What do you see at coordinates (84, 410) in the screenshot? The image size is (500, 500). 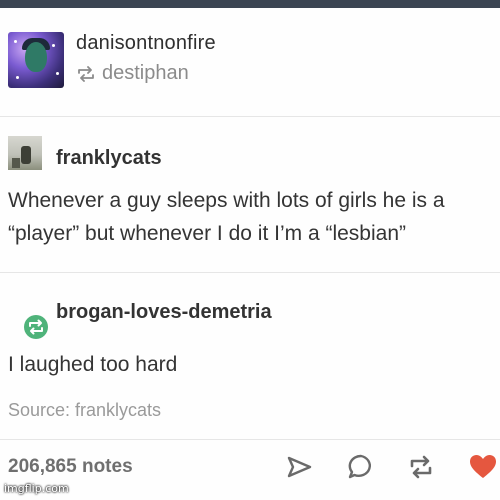 I see `source-link: Source: franklycats` at bounding box center [84, 410].